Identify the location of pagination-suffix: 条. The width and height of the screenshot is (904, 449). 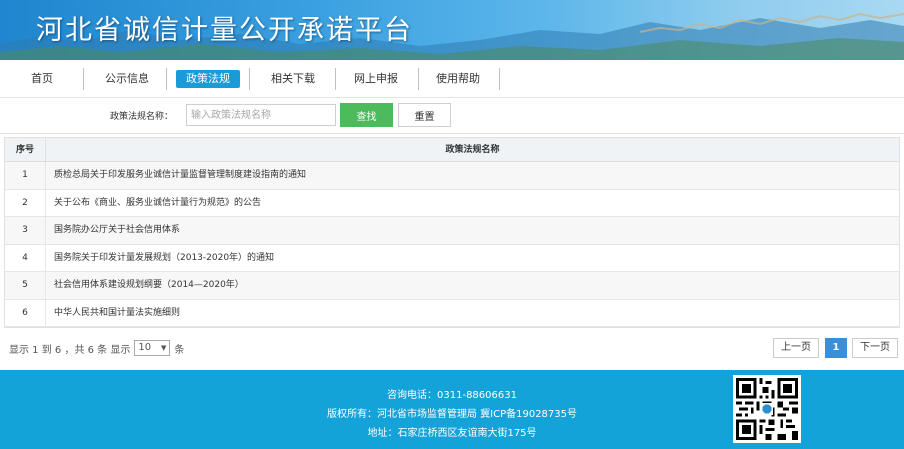
(179, 350).